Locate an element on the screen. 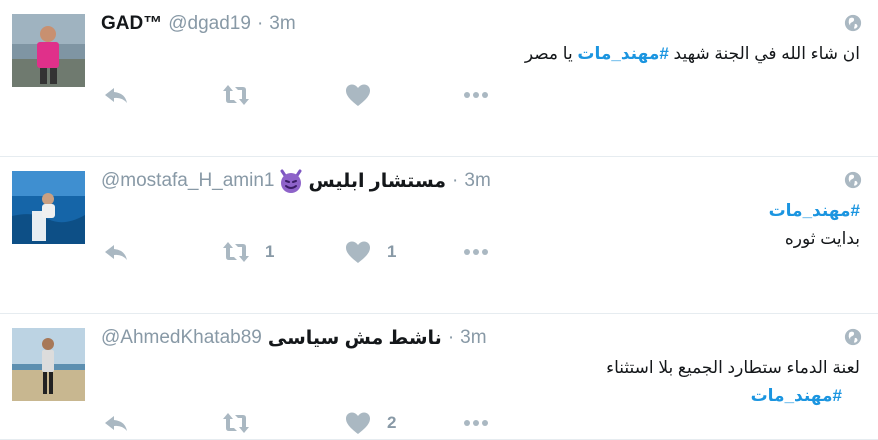  like-button: 2 is located at coordinates (369, 423).